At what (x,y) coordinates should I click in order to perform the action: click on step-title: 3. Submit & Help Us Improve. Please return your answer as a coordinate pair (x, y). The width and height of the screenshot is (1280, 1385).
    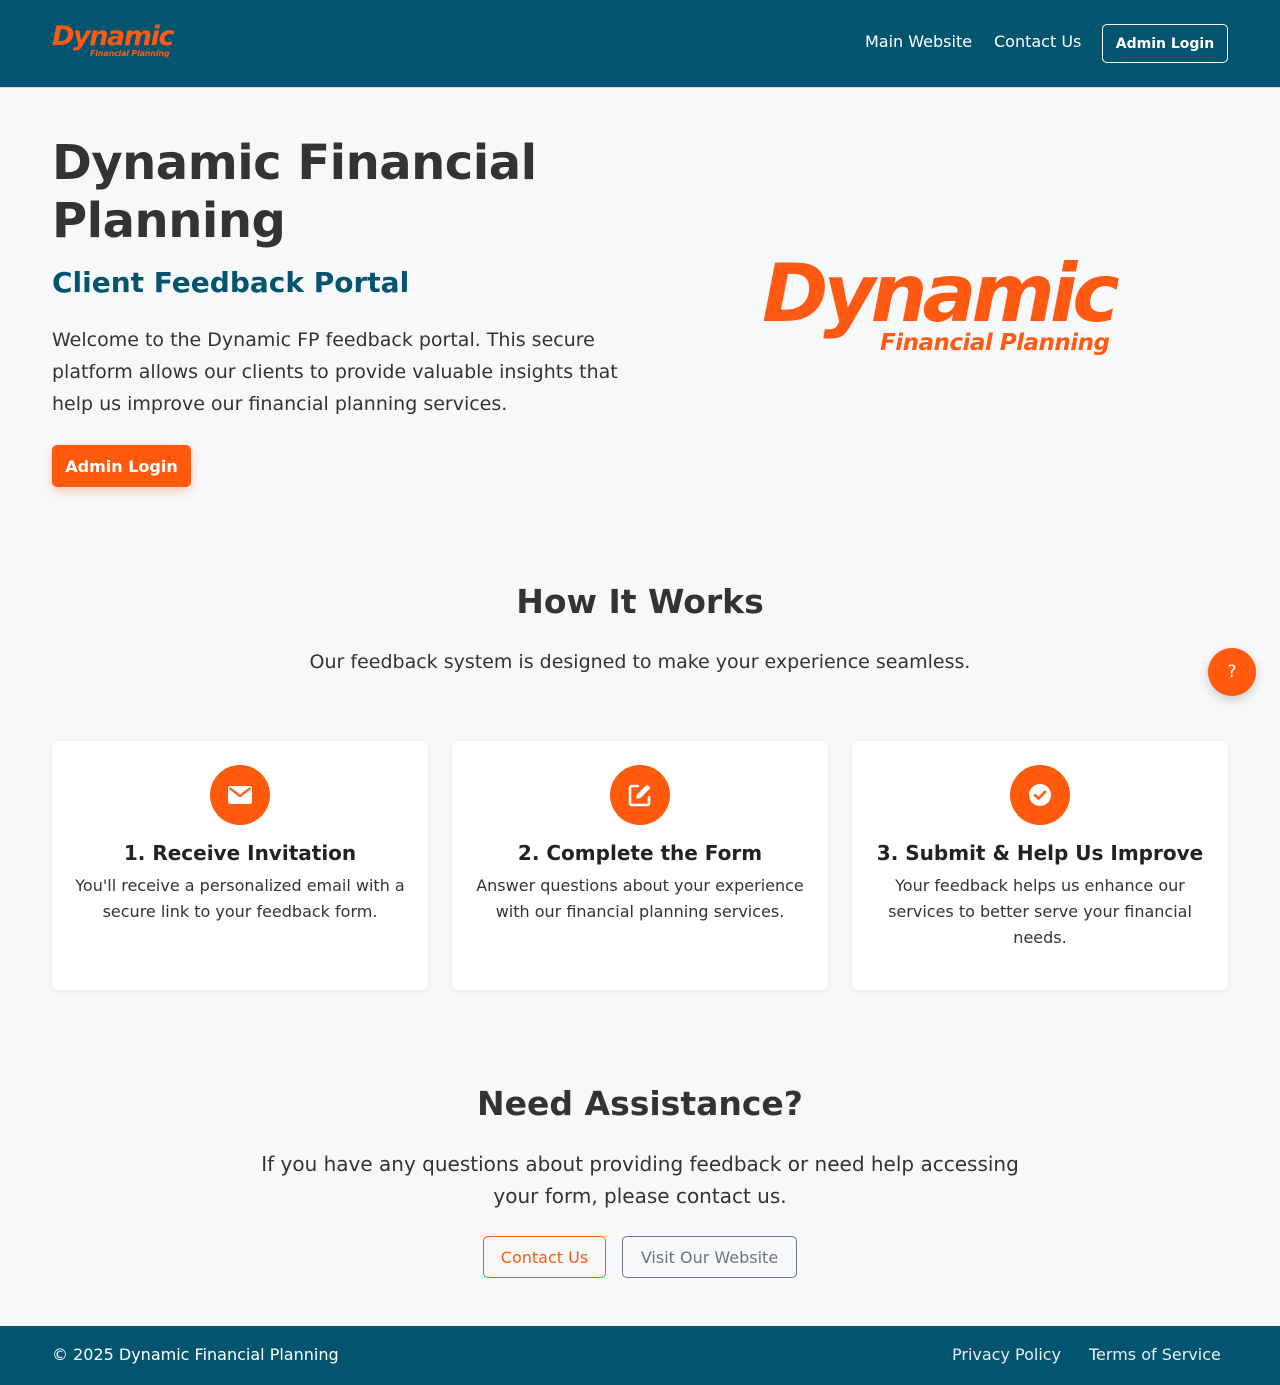
    Looking at the image, I should click on (1040, 853).